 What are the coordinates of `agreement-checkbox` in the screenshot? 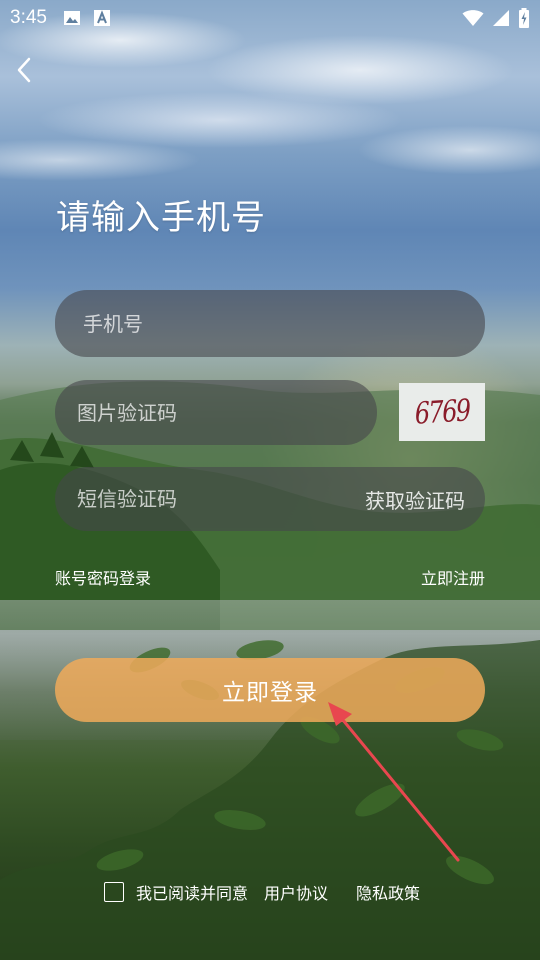 It's located at (114, 892).